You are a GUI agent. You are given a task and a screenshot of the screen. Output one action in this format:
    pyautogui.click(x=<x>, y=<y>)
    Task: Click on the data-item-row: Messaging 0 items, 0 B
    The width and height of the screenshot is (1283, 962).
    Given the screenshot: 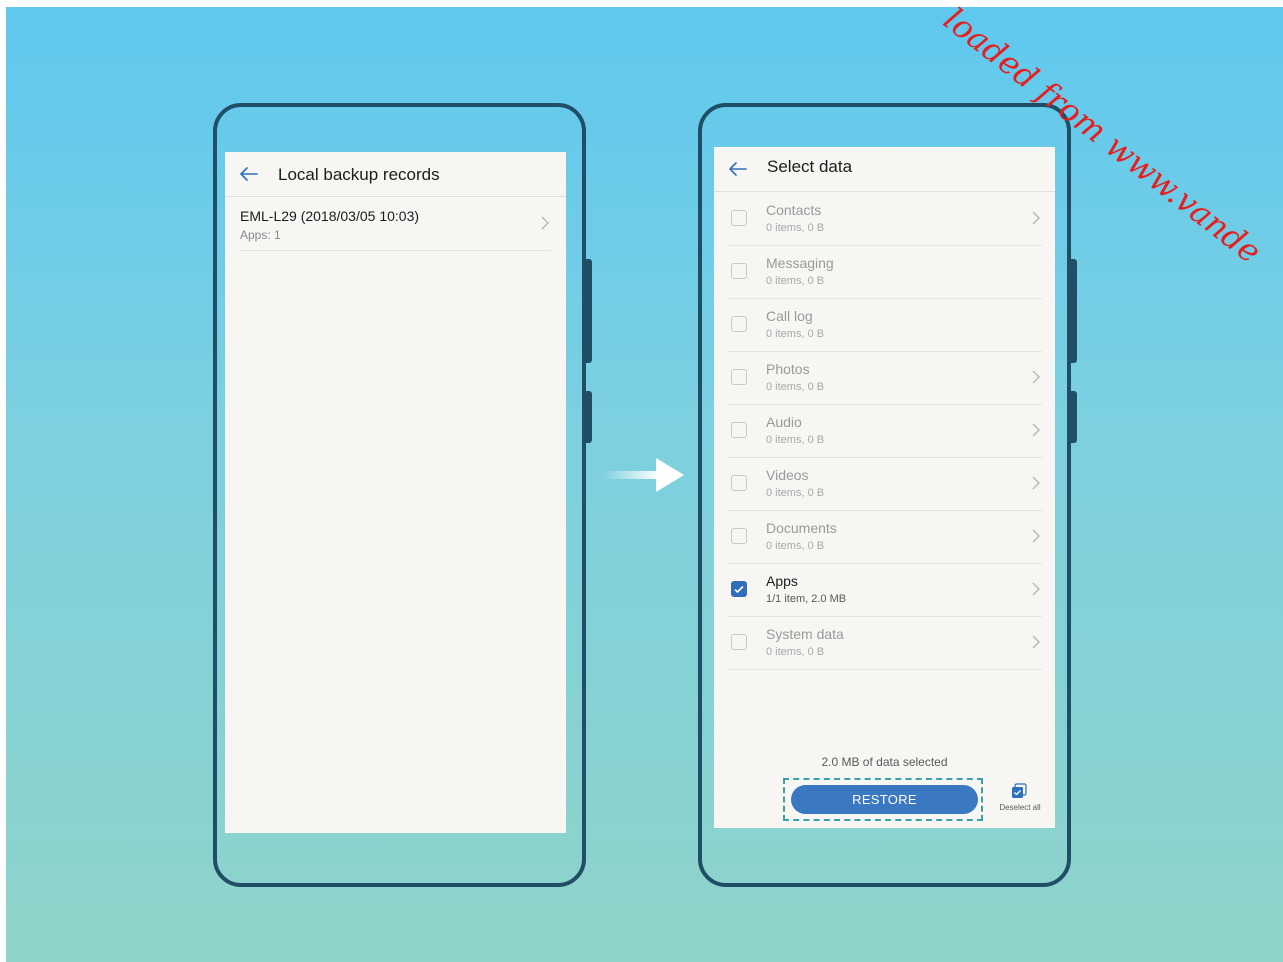 What is the action you would take?
    pyautogui.click(x=884, y=272)
    